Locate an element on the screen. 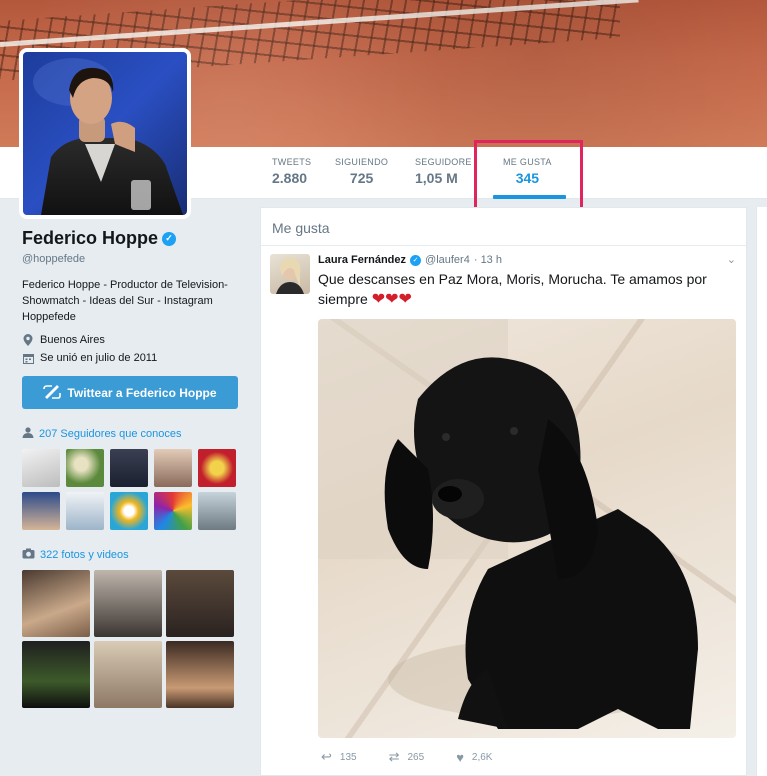 The height and width of the screenshot is (776, 767). photos-videos-link: 322 fotos y videos is located at coordinates (133, 555).